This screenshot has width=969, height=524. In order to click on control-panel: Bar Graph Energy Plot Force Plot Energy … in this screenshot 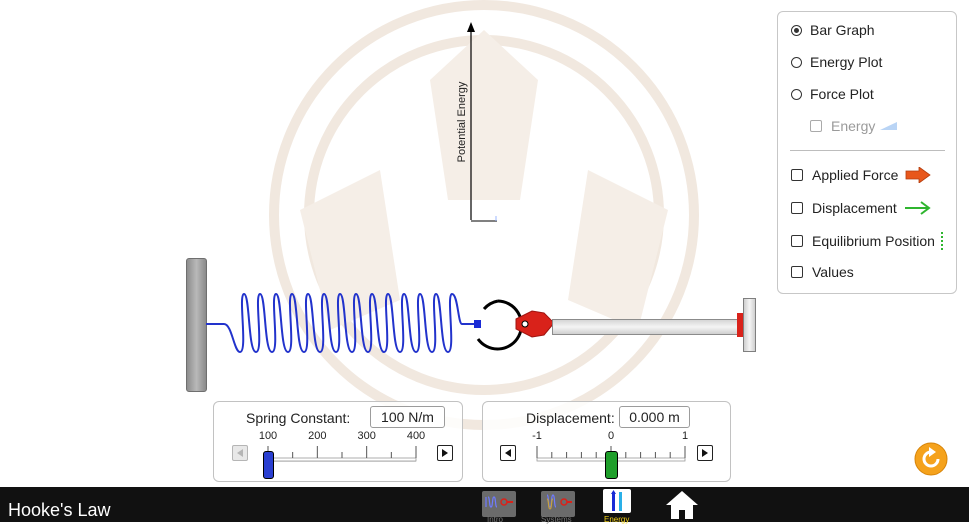, I will do `click(867, 152)`.